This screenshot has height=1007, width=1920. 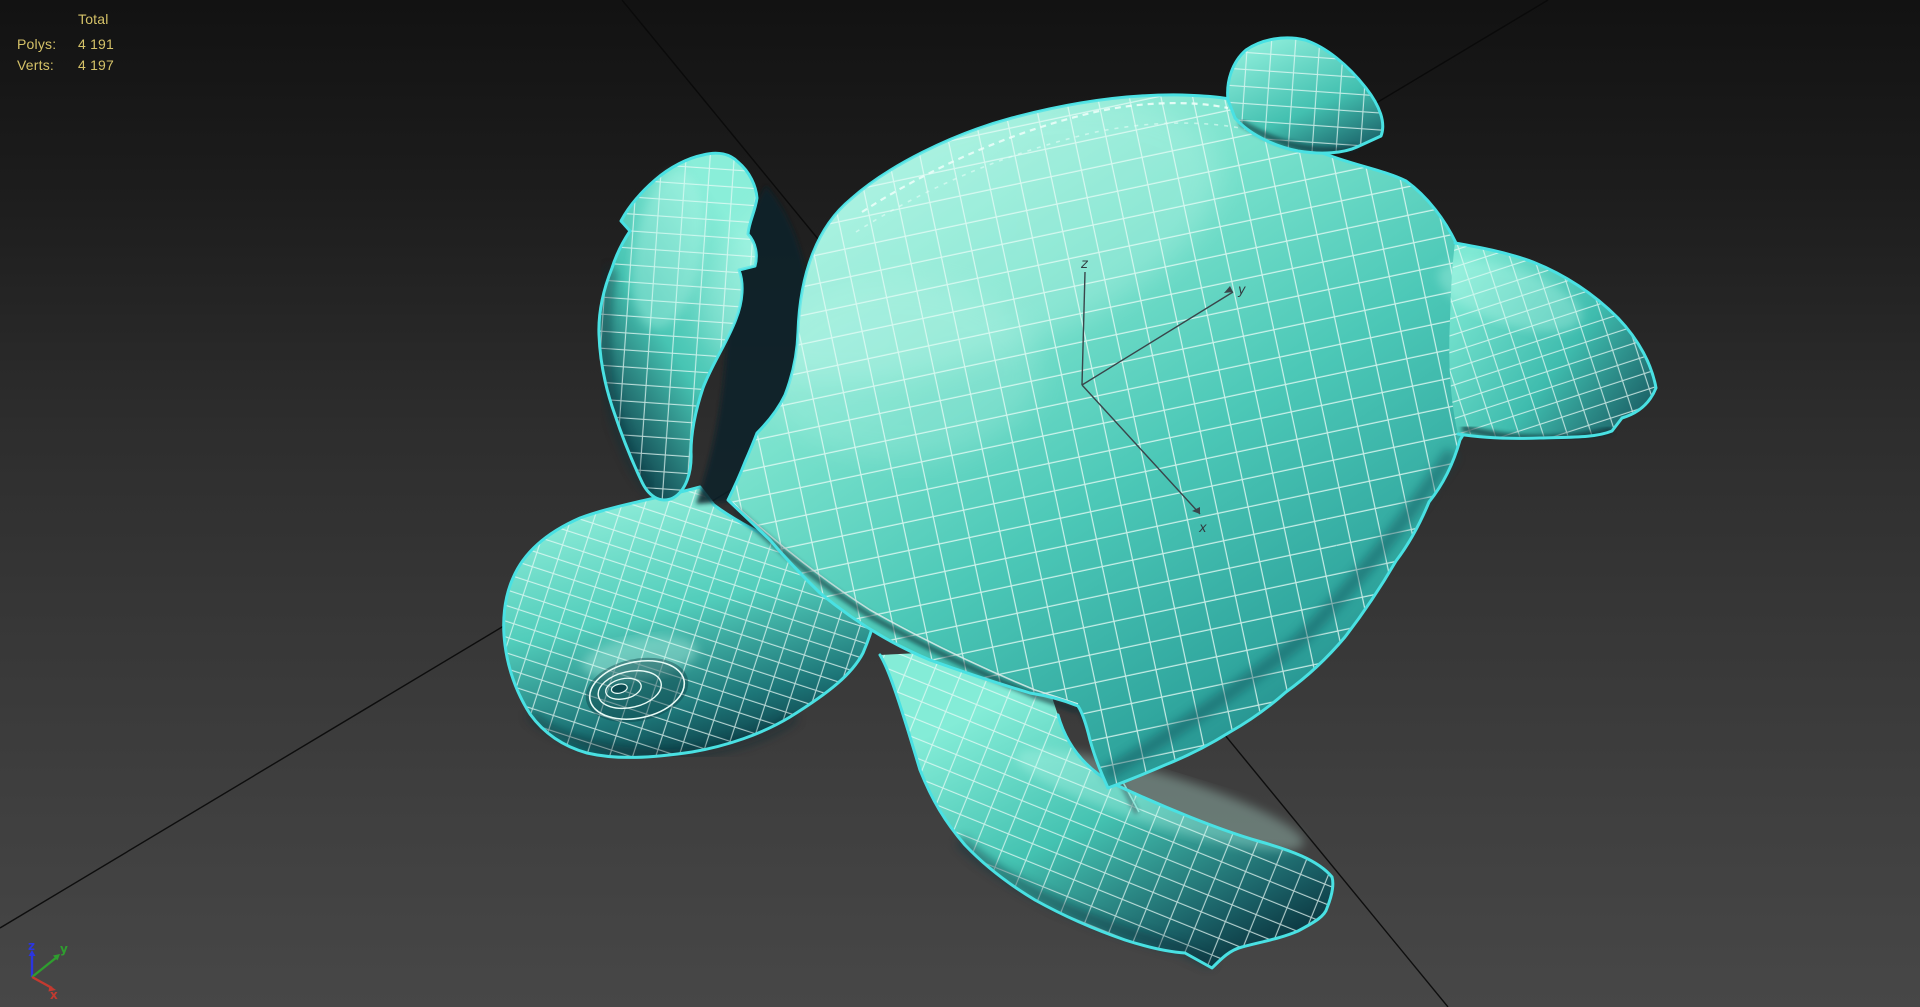 What do you see at coordinates (37, 44) in the screenshot?
I see `stats-polys-label: Polys:` at bounding box center [37, 44].